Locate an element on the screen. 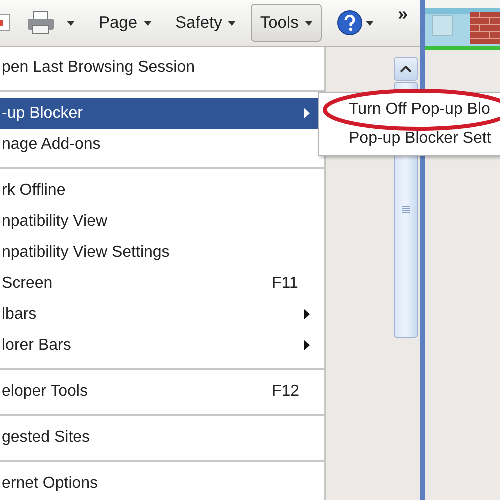 The width and height of the screenshot is (500, 500). page-icon is located at coordinates (5, 23).